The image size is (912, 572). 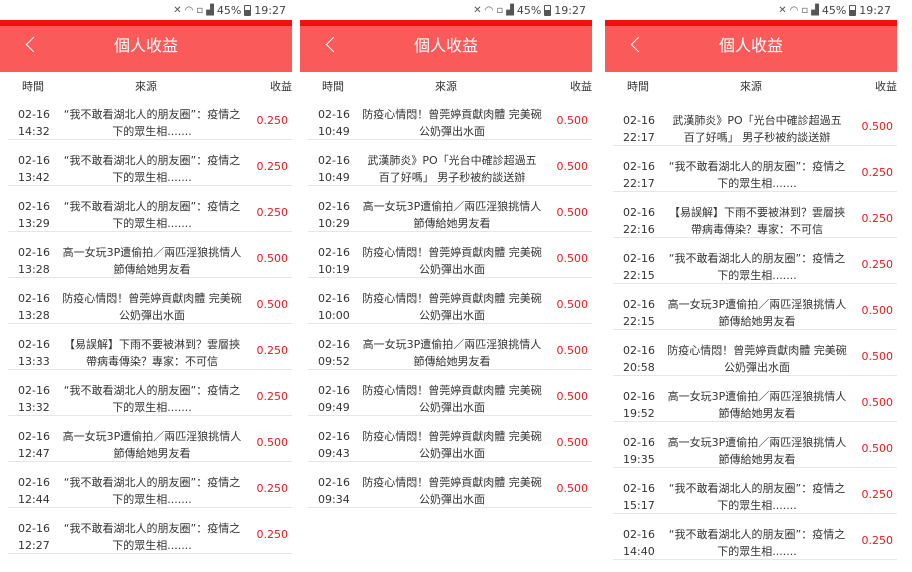 What do you see at coordinates (36, 445) in the screenshot?
I see `row-datetime: 02-16 12:47` at bounding box center [36, 445].